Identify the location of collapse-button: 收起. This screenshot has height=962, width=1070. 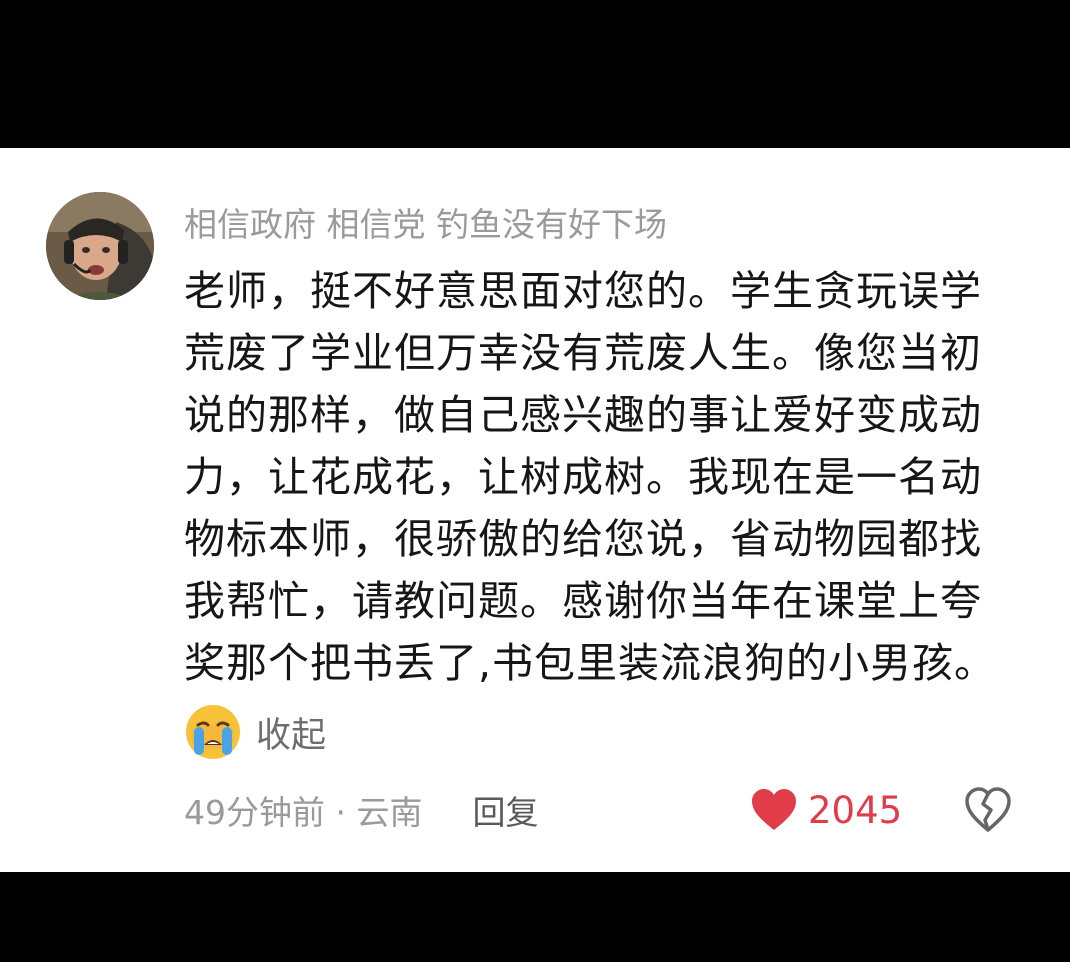
(255, 732).